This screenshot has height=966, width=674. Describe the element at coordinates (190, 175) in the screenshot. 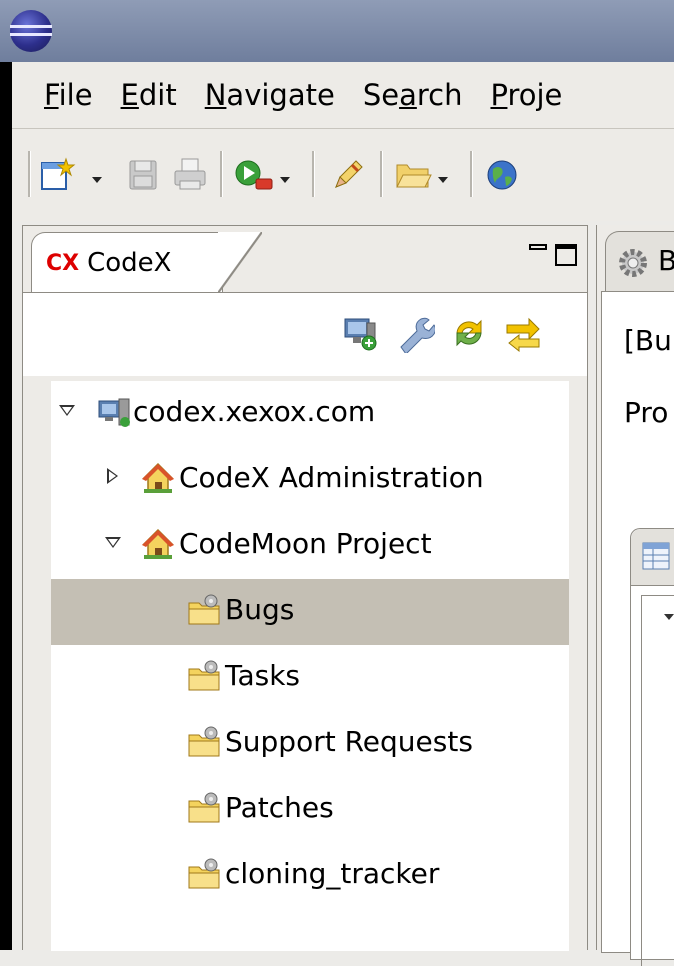

I see `print-icon` at that location.